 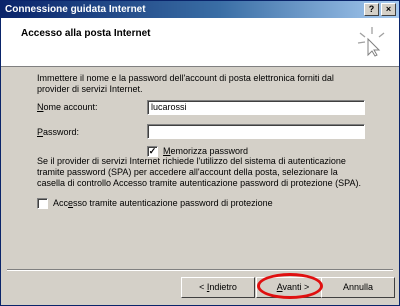 I want to click on page-title: Accesso alla posta Internet, so click(x=86, y=33).